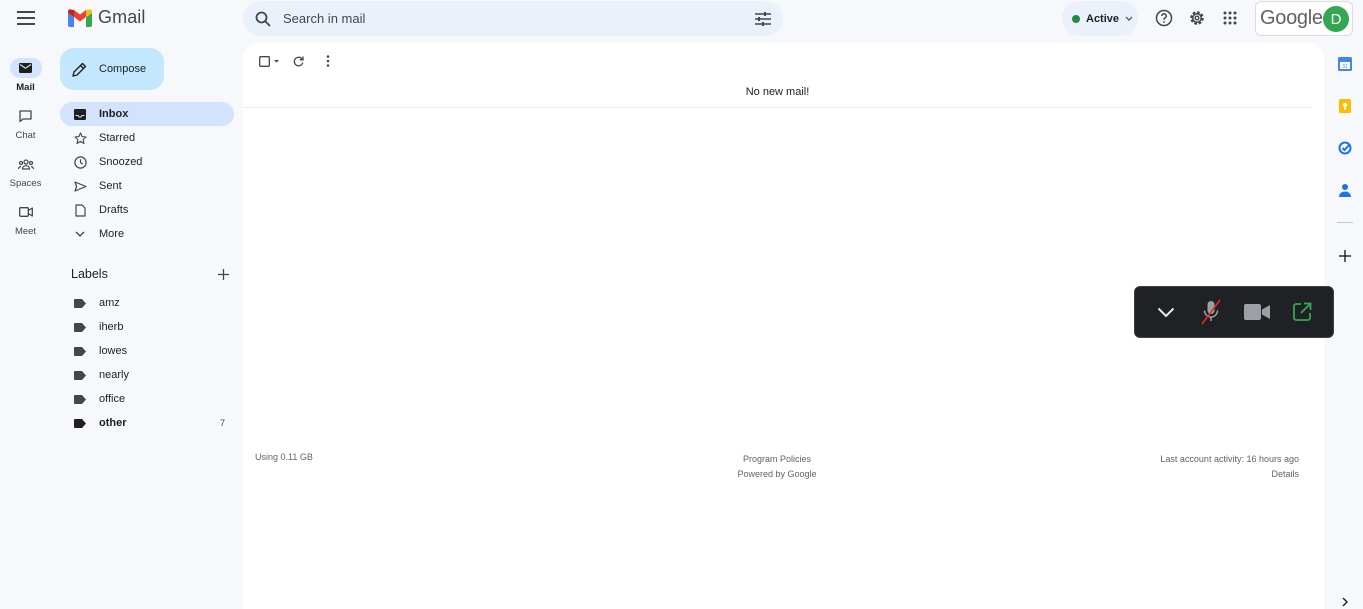 The height and width of the screenshot is (609, 1363). Describe the element at coordinates (80, 162) in the screenshot. I see `clock-icon` at that location.